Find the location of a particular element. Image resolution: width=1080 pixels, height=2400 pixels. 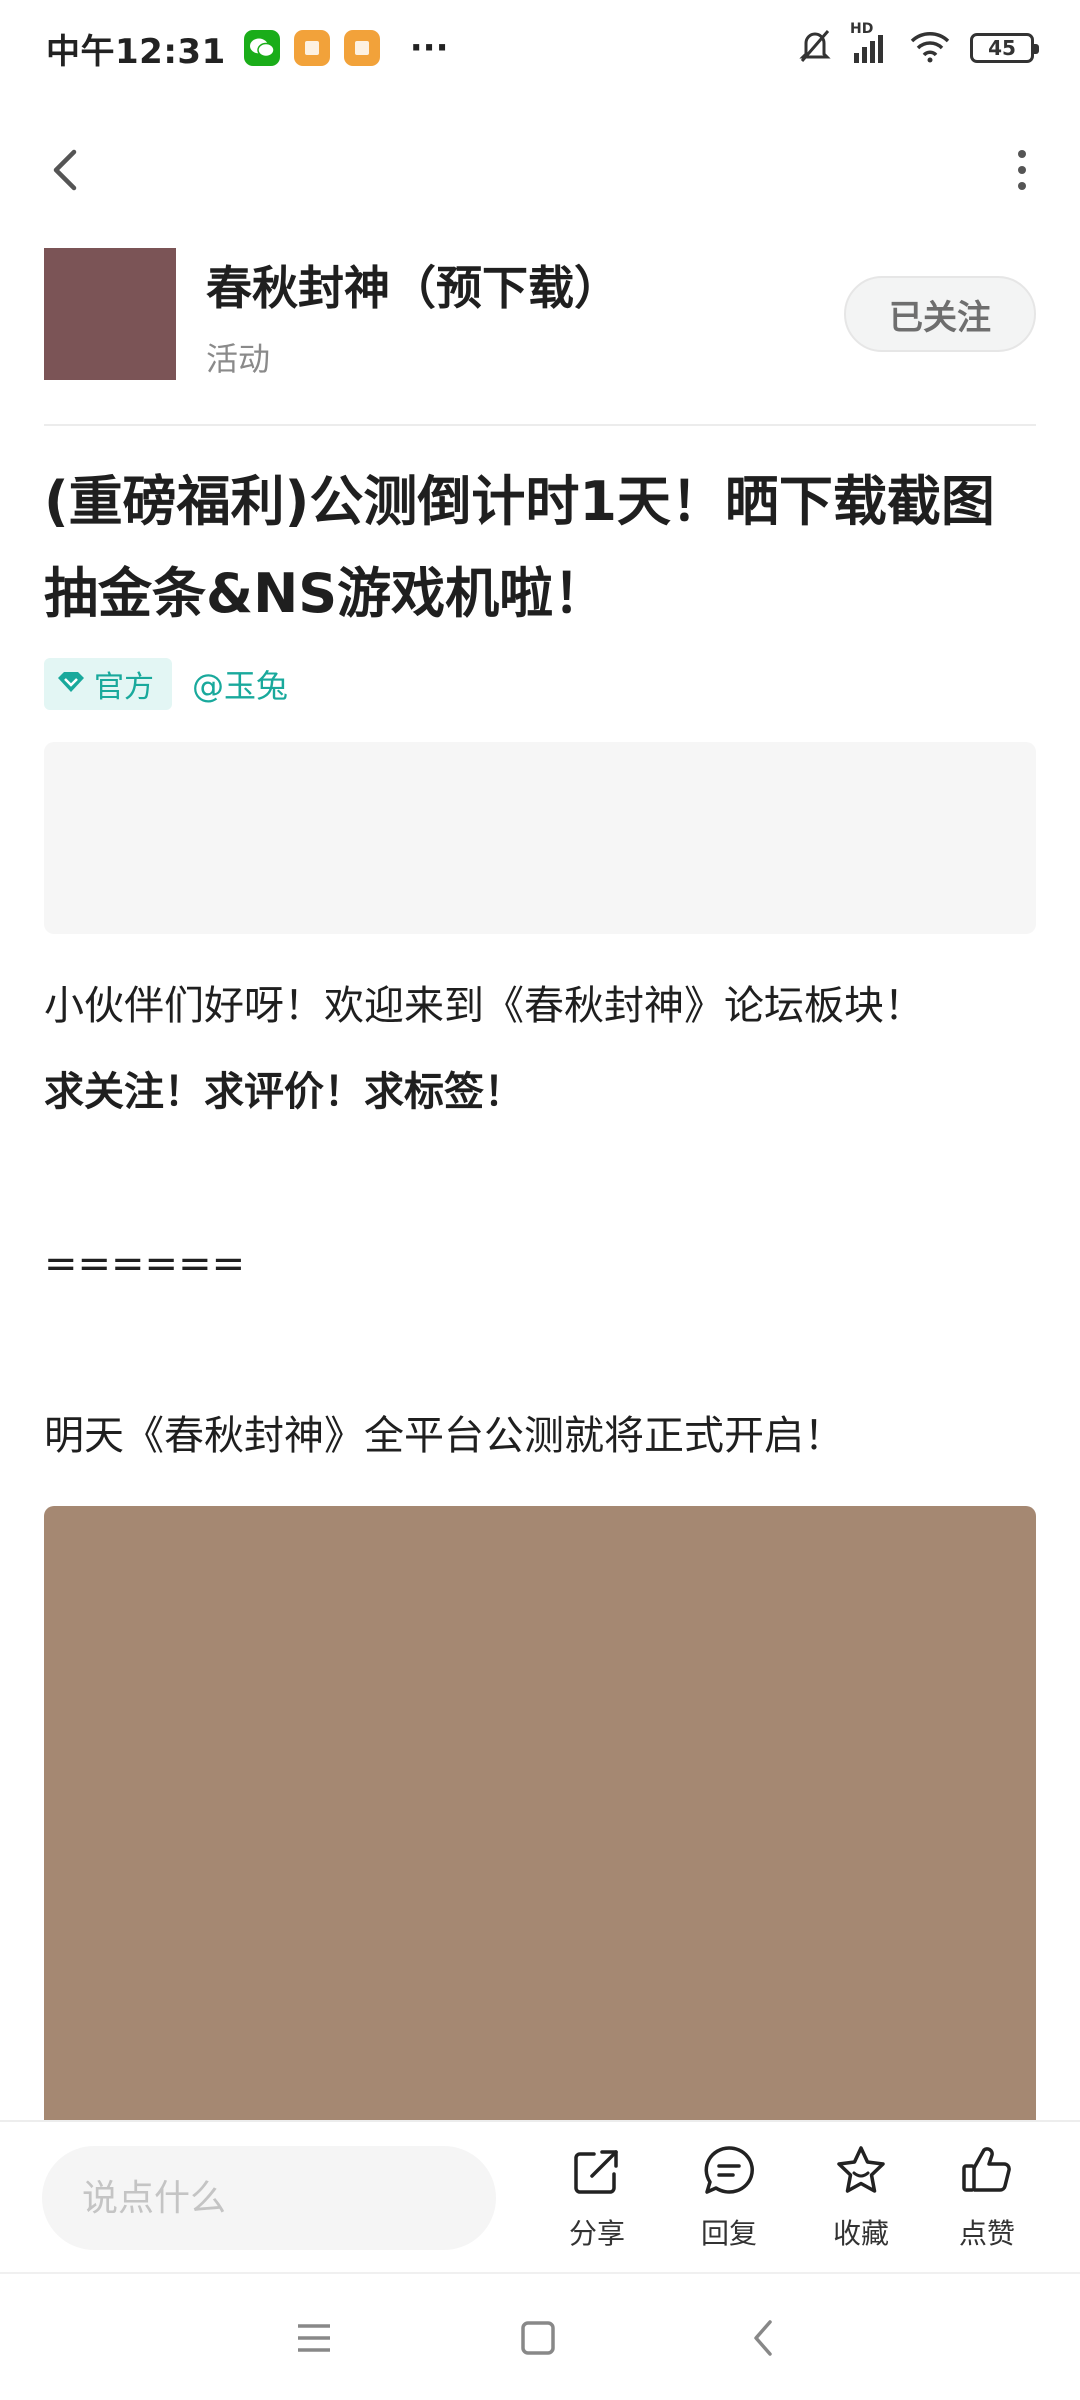

wechat-icon is located at coordinates (261, 48).